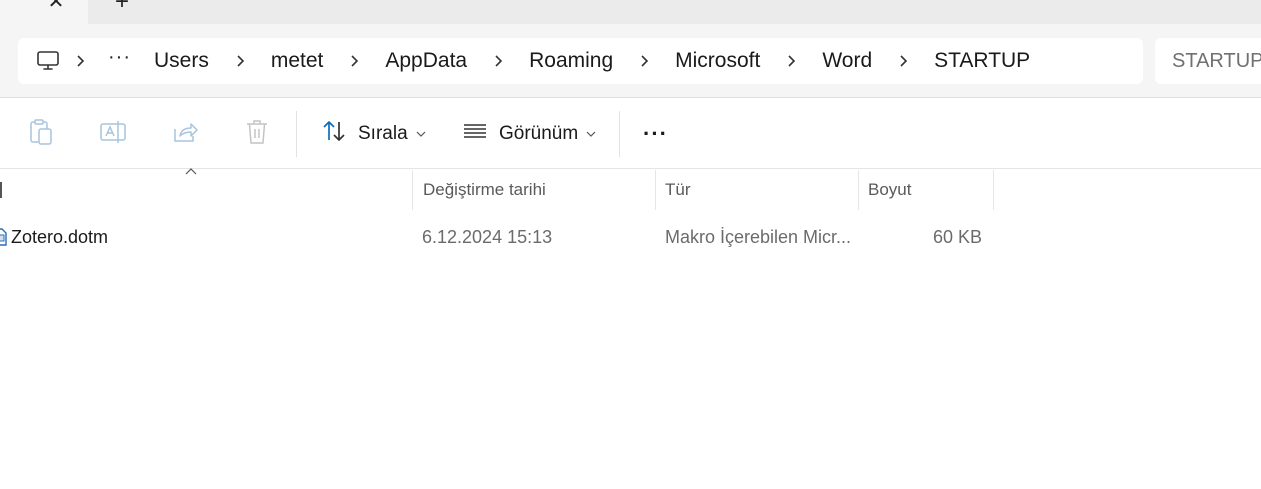 Image resolution: width=1261 pixels, height=489 pixels. Describe the element at coordinates (630, 12) in the screenshot. I see `tab-strip: ✕ +` at that location.